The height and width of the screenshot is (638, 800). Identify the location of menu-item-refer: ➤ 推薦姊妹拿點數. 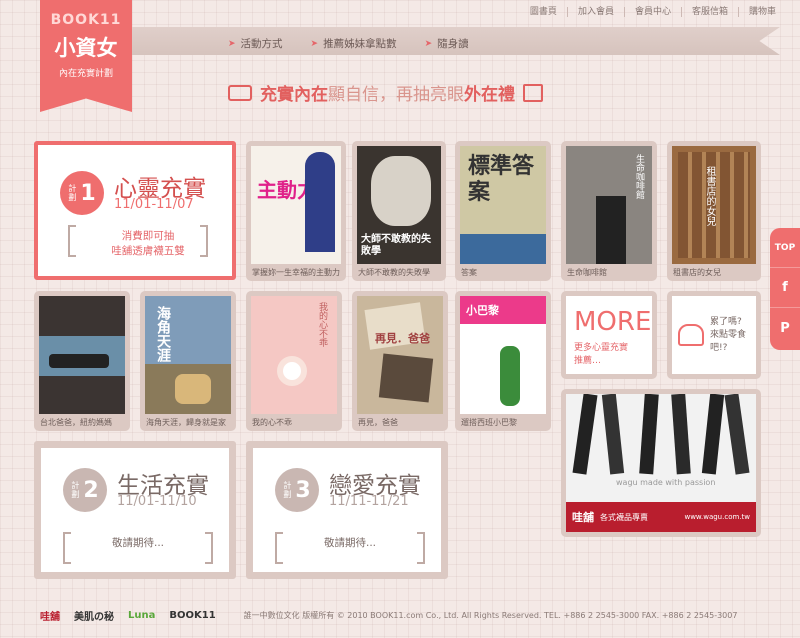
(354, 43).